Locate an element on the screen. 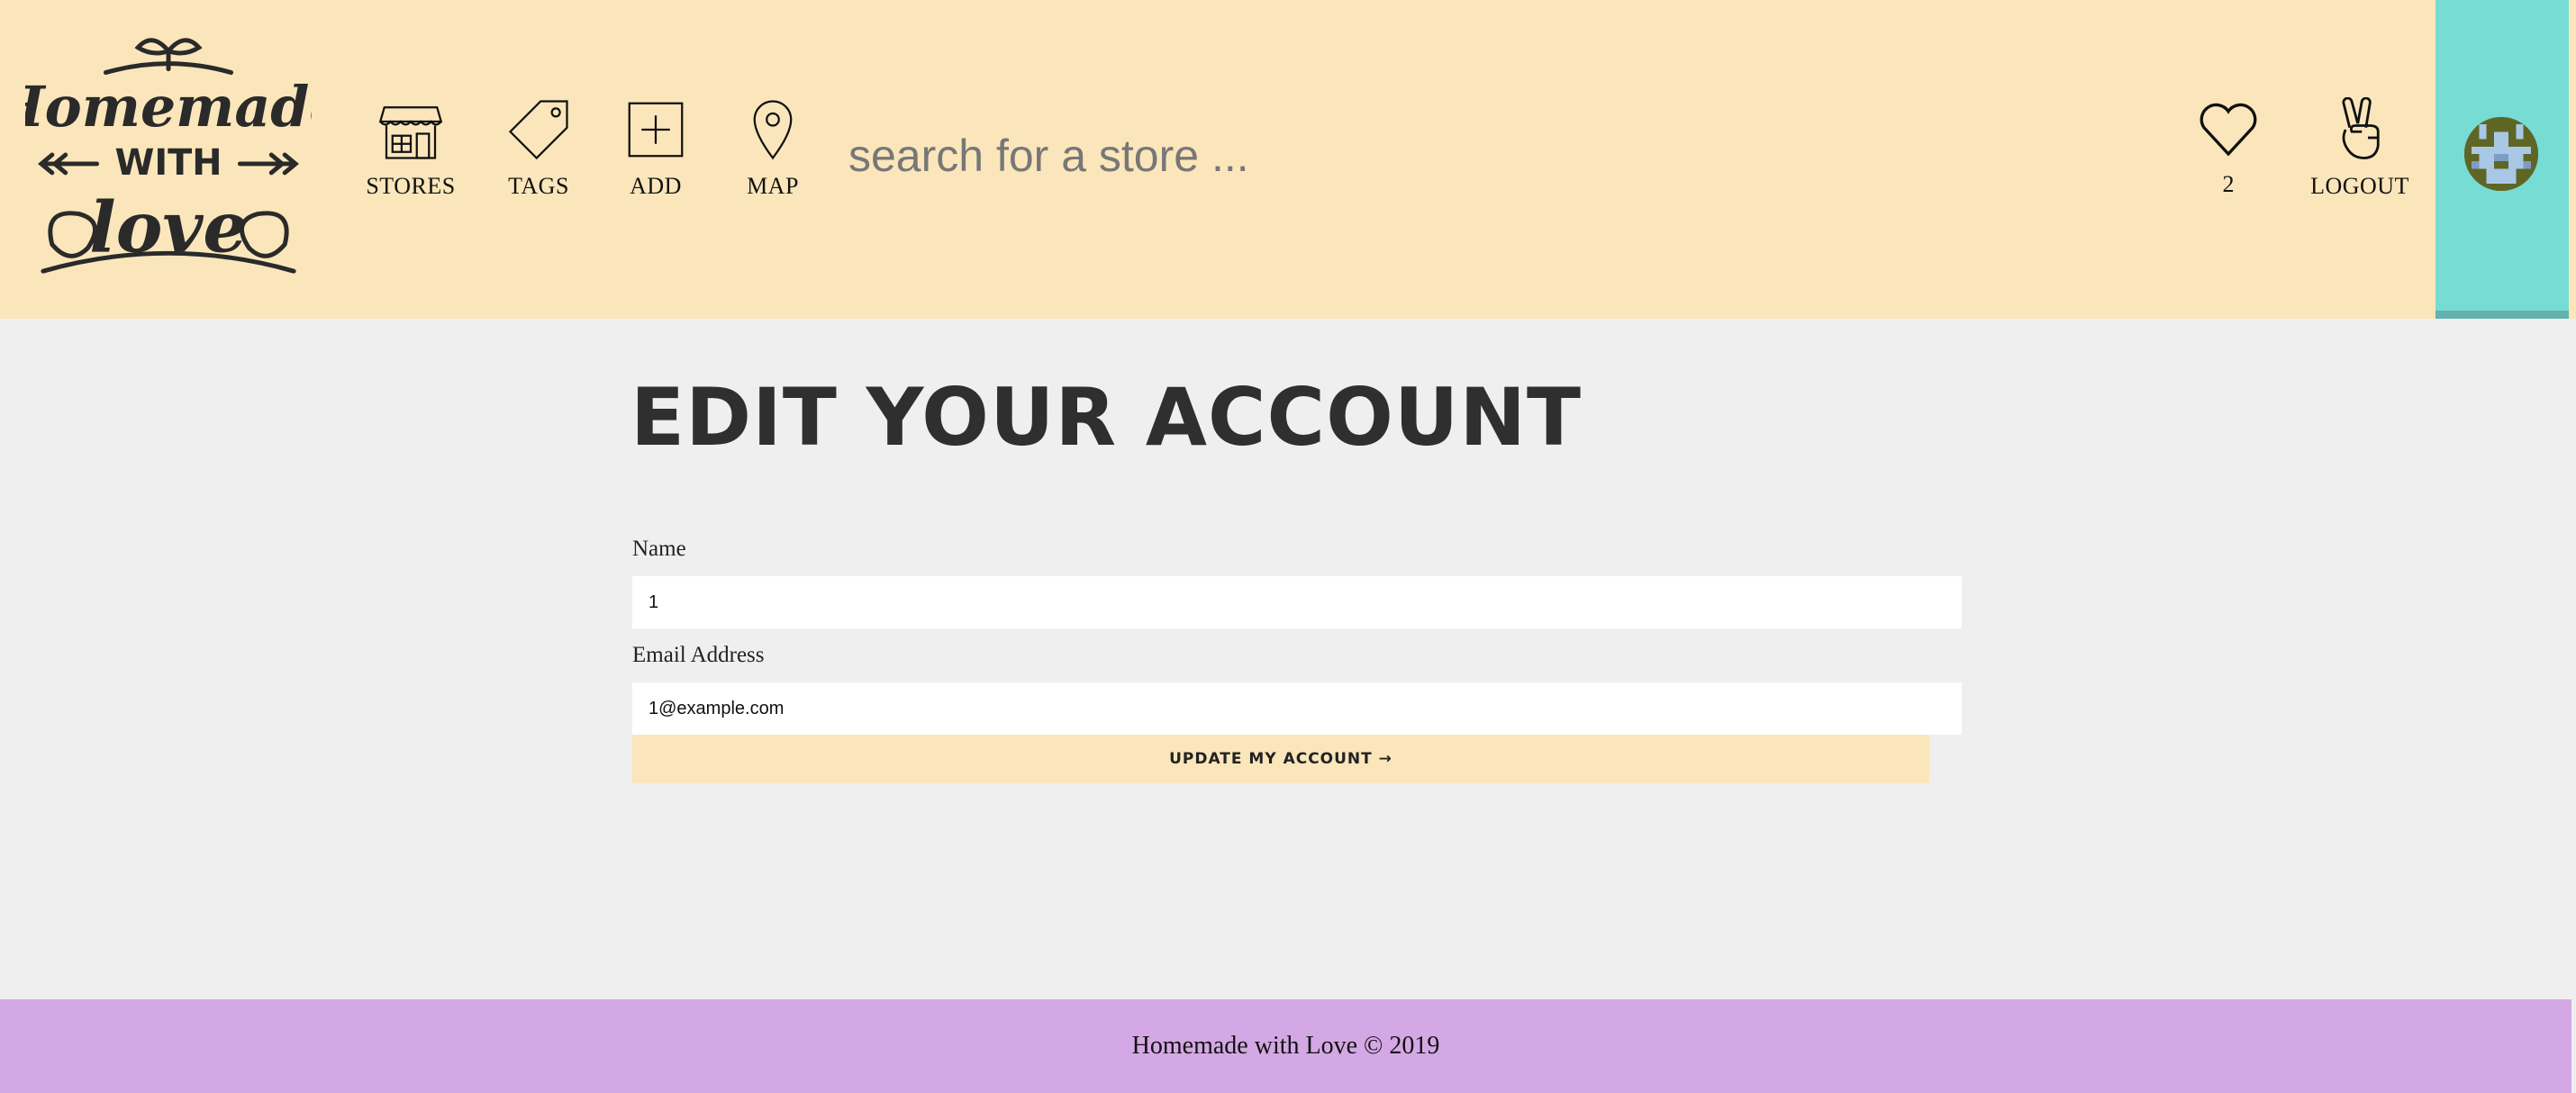 The width and height of the screenshot is (2576, 1093). svg-text: WITH is located at coordinates (168, 163).